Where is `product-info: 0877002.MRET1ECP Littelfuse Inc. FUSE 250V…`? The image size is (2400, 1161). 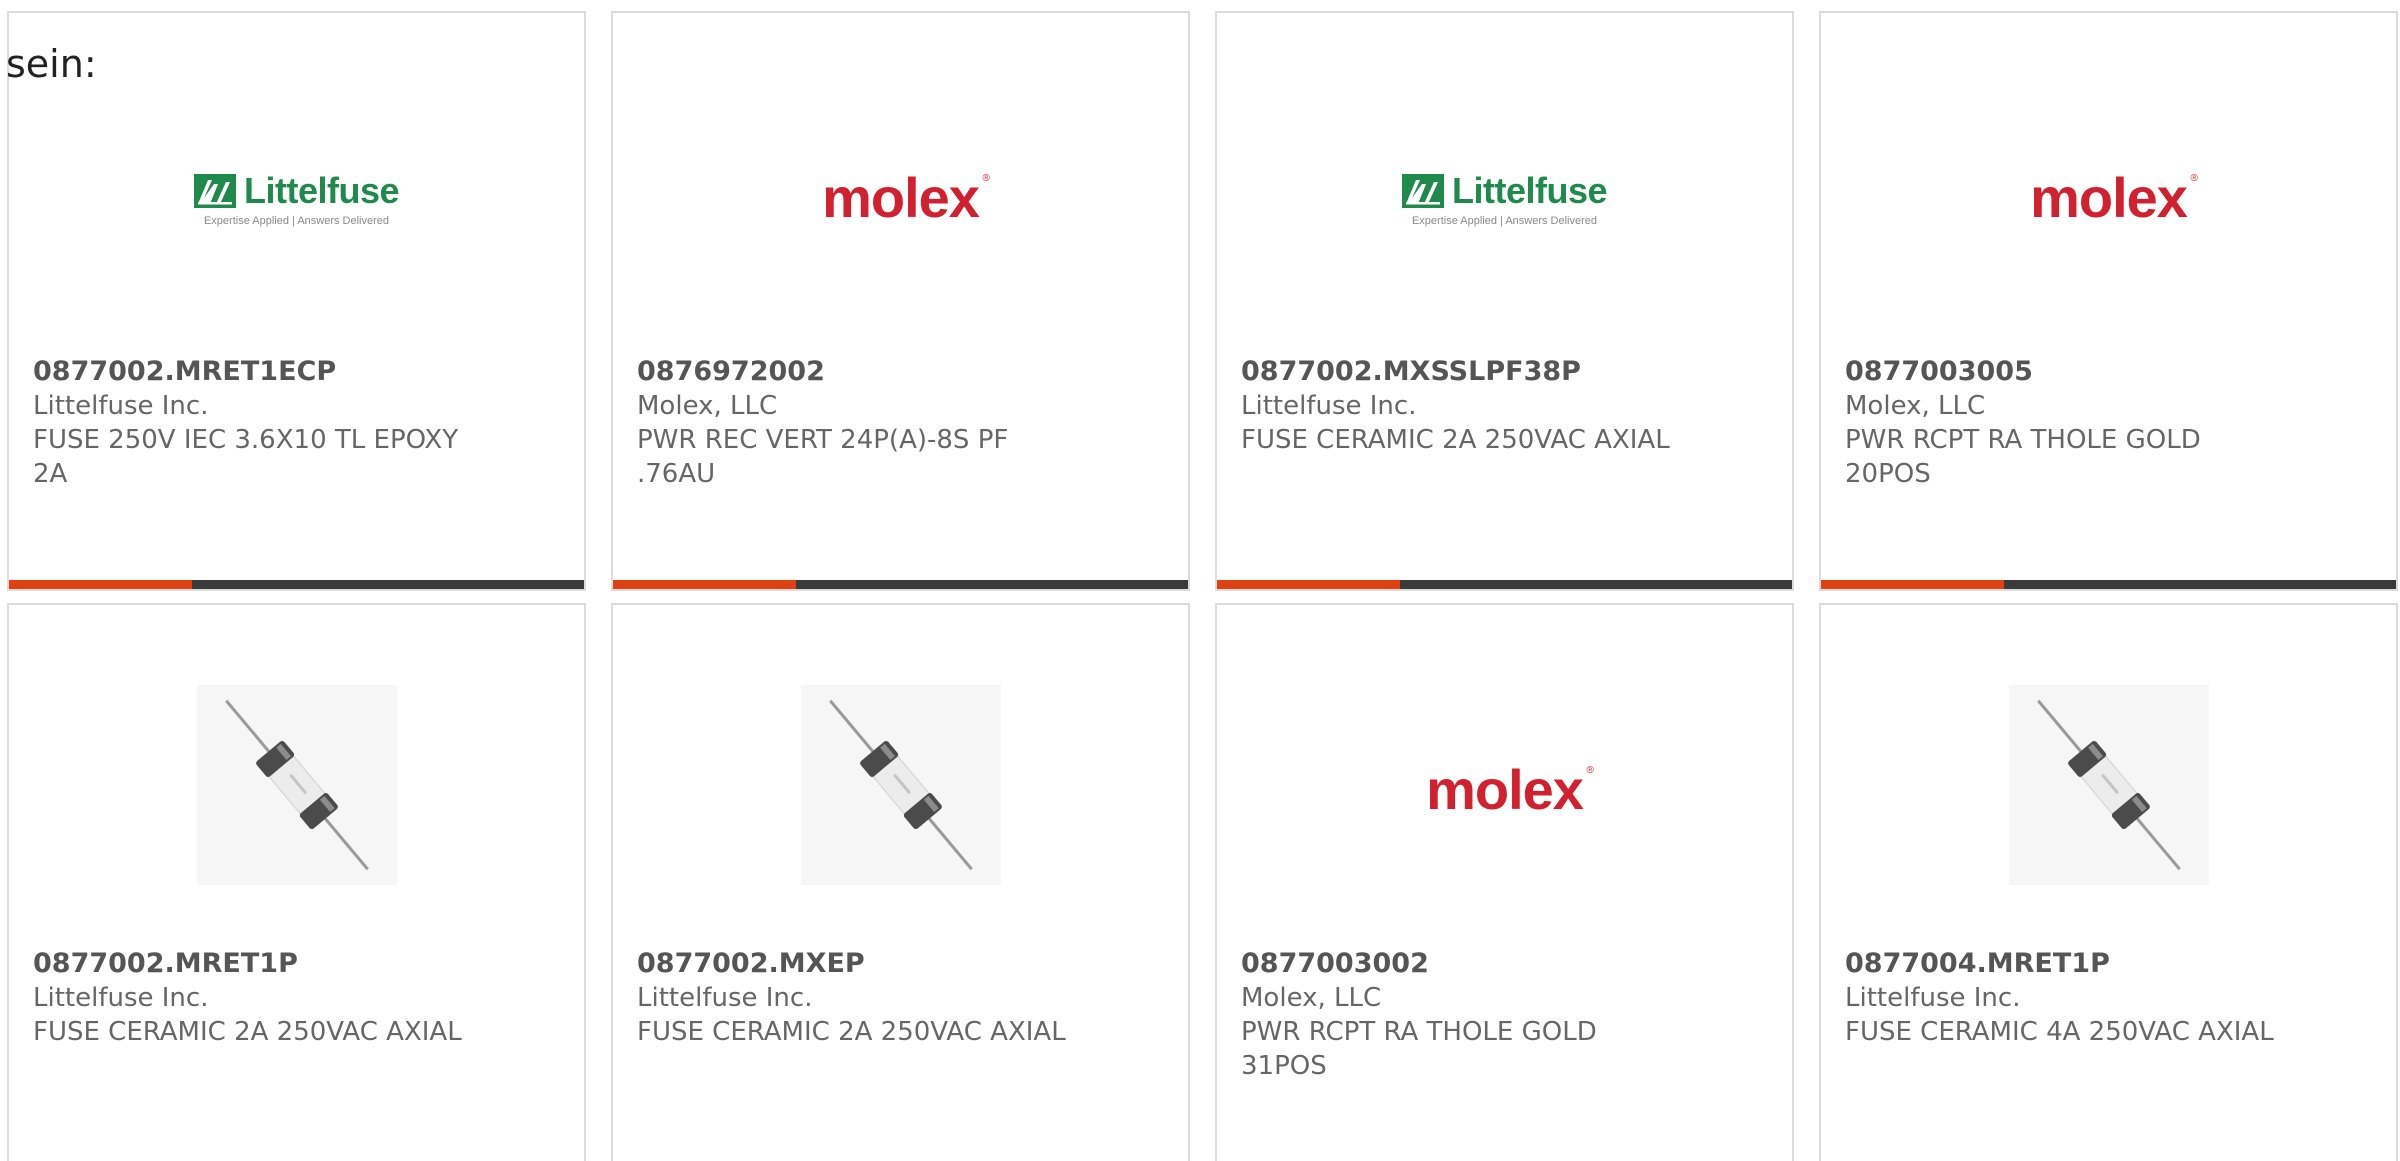
product-info: 0877002.MRET1ECP Littelfuse Inc. FUSE 250V… is located at coordinates (296, 423).